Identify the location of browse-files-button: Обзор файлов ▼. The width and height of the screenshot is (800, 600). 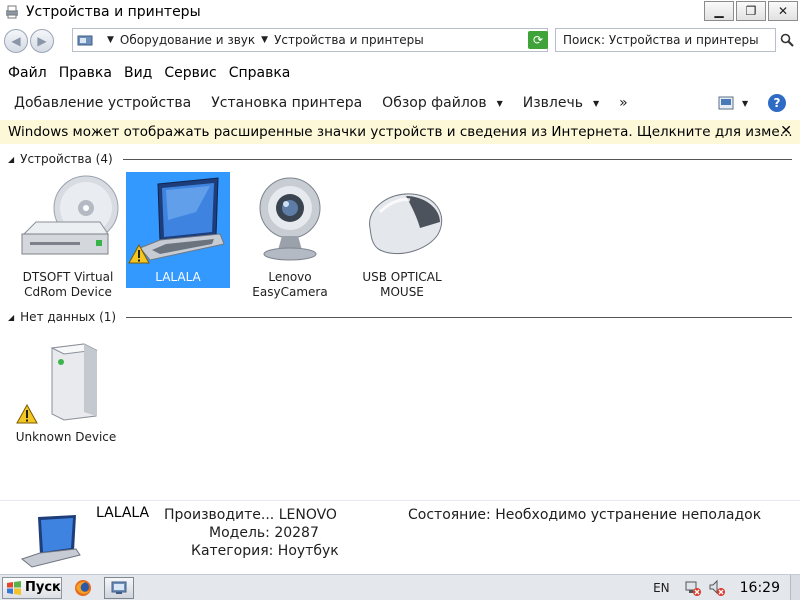
(442, 103).